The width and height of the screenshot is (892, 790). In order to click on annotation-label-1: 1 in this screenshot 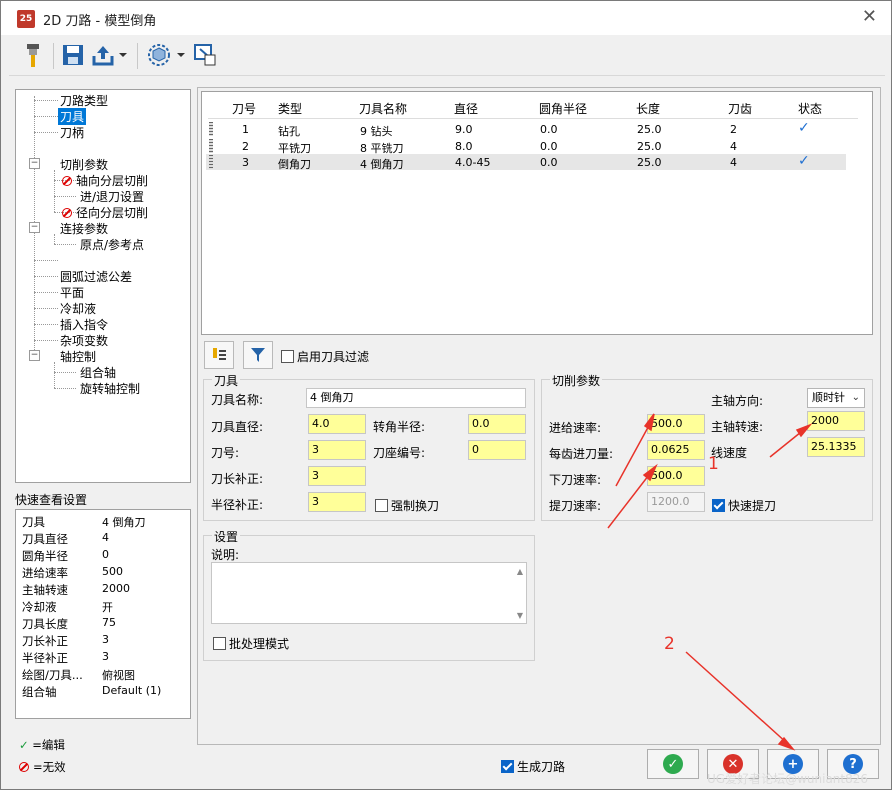, I will do `click(713, 464)`.